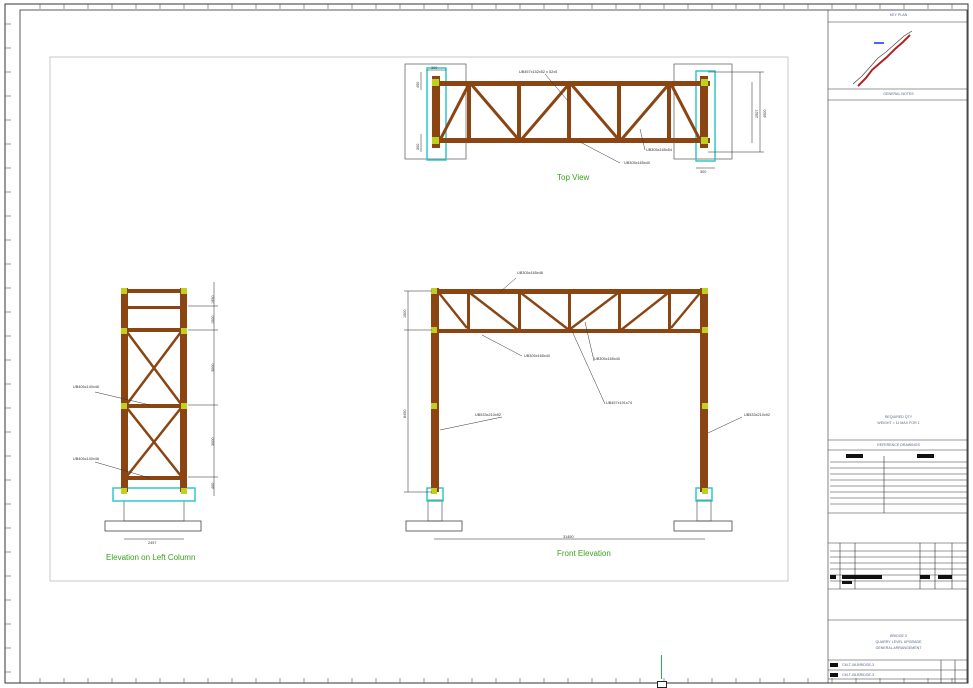  What do you see at coordinates (858, 675) in the screenshot?
I see `drawing-number-2: CM-T-08-BRIDGE-3` at bounding box center [858, 675].